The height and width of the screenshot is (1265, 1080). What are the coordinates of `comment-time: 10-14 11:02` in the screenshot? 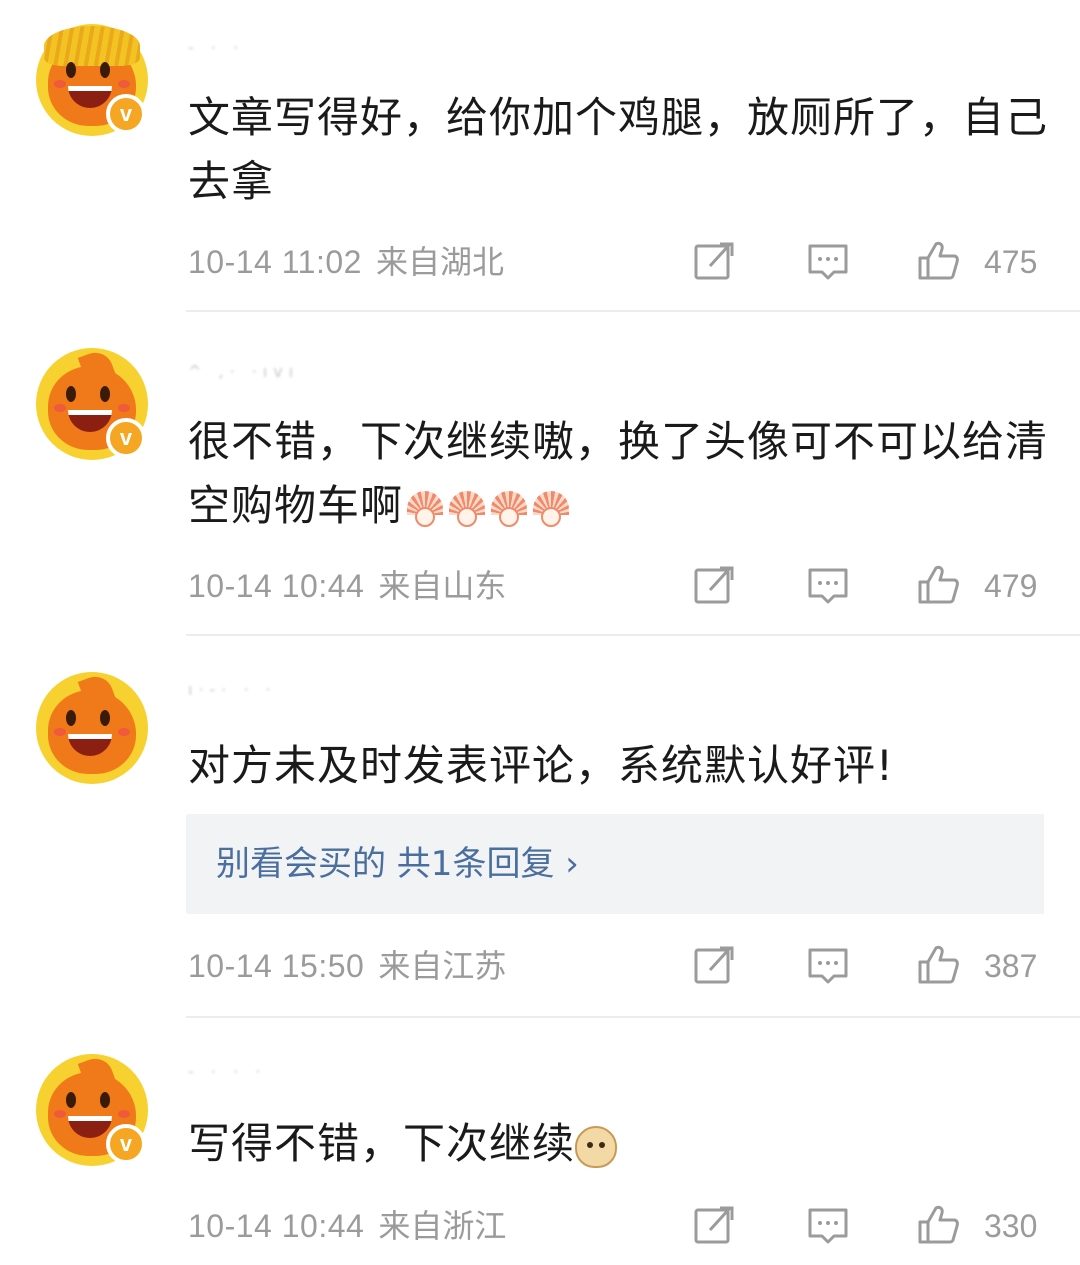 It's located at (275, 262).